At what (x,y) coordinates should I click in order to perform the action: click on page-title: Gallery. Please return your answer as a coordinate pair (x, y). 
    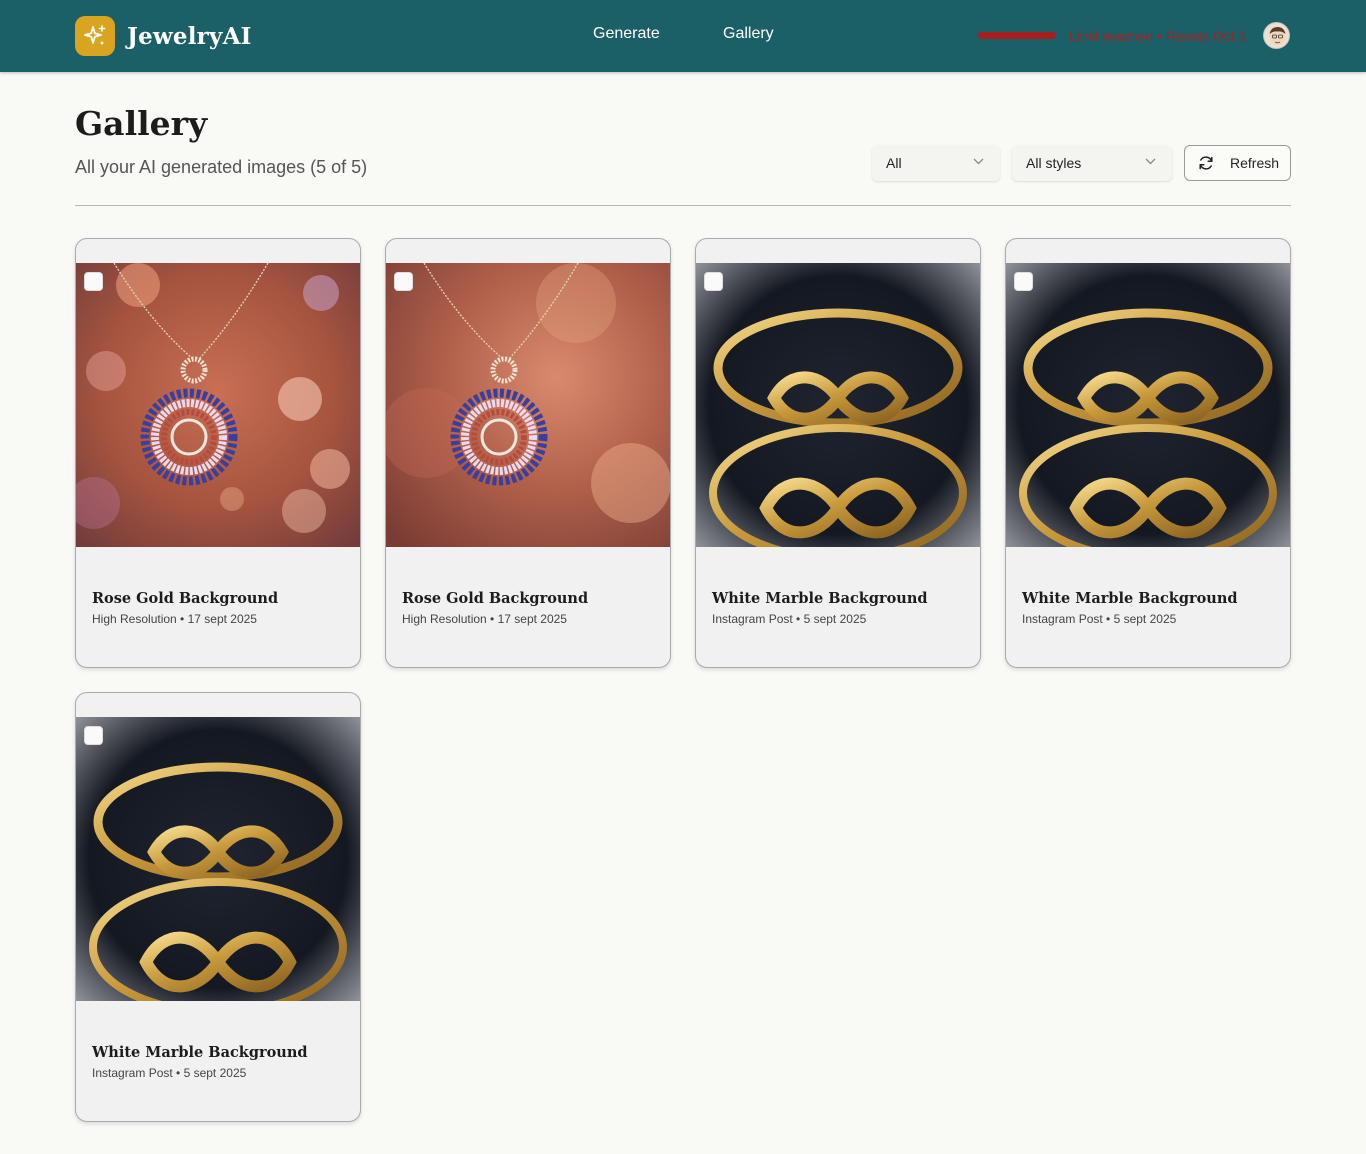
    Looking at the image, I should click on (141, 123).